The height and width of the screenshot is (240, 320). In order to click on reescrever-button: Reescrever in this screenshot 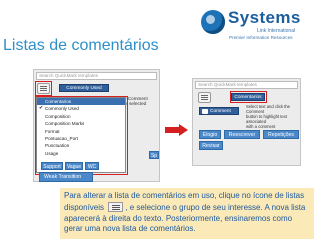, I will do `click(242, 134)`.